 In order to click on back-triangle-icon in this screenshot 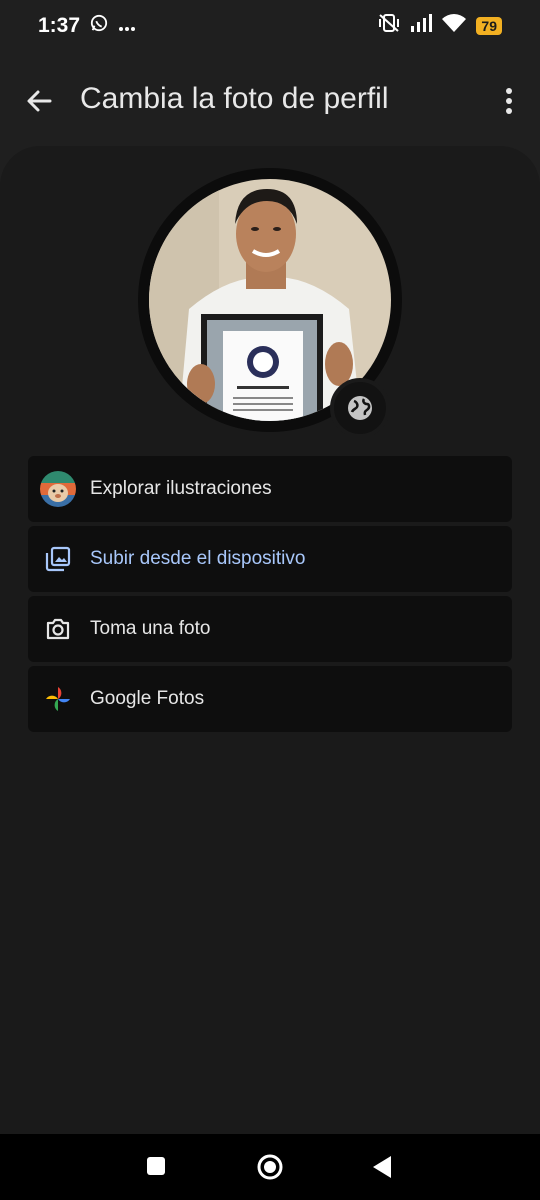, I will do `click(382, 1169)`.